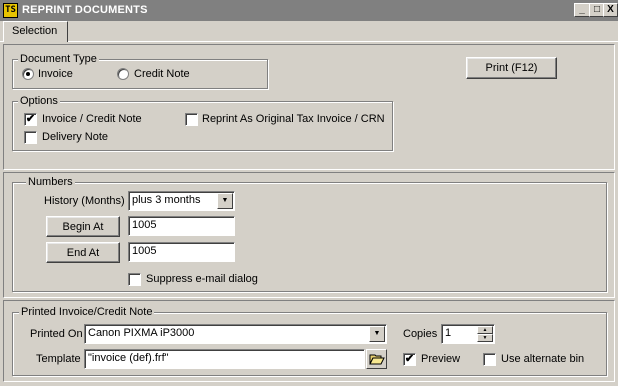  I want to click on print-button-label: Print (F12), so click(511, 68).